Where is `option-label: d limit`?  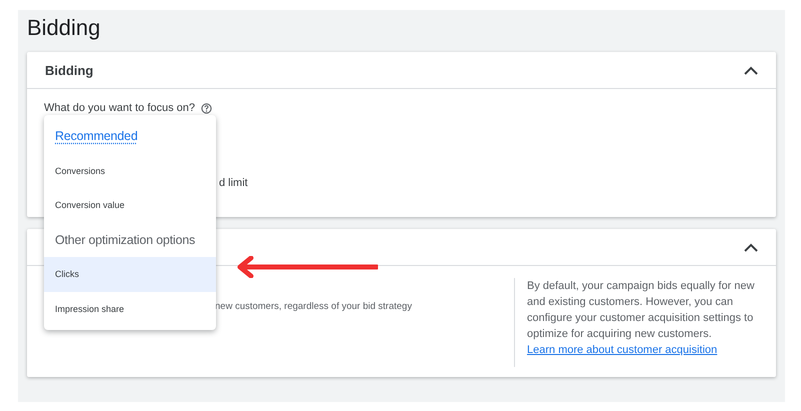 option-label: d limit is located at coordinates (233, 183).